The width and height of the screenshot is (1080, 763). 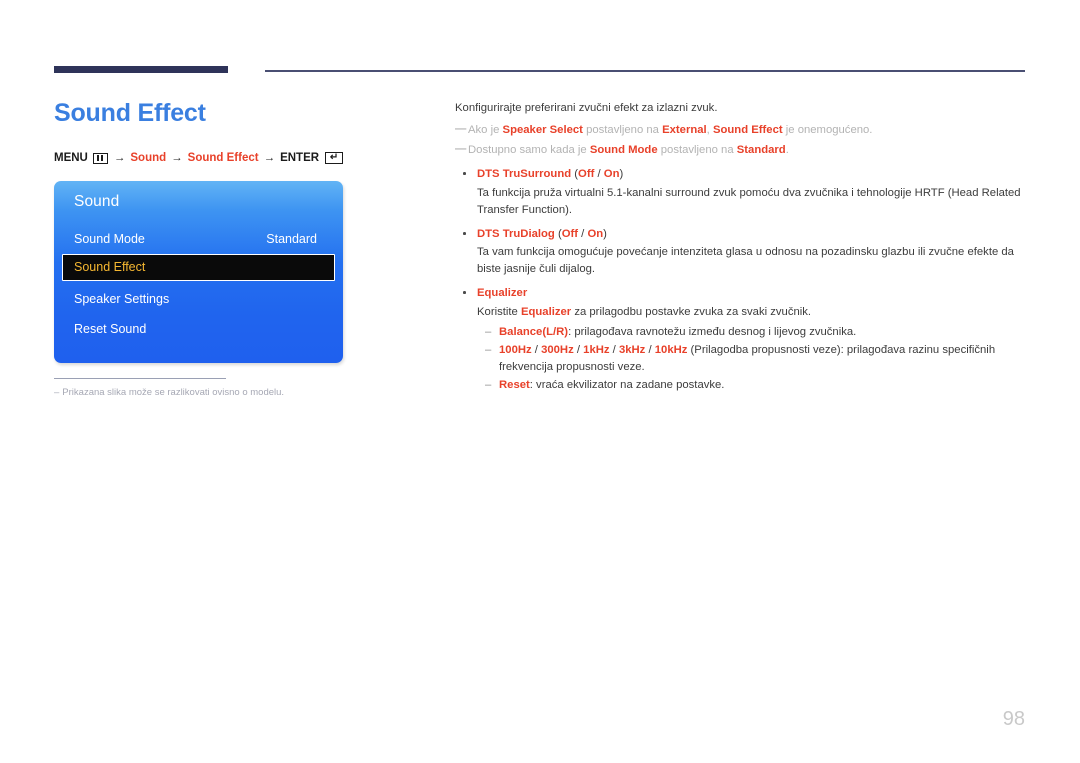 I want to click on page-number: 98, so click(x=1013, y=719).